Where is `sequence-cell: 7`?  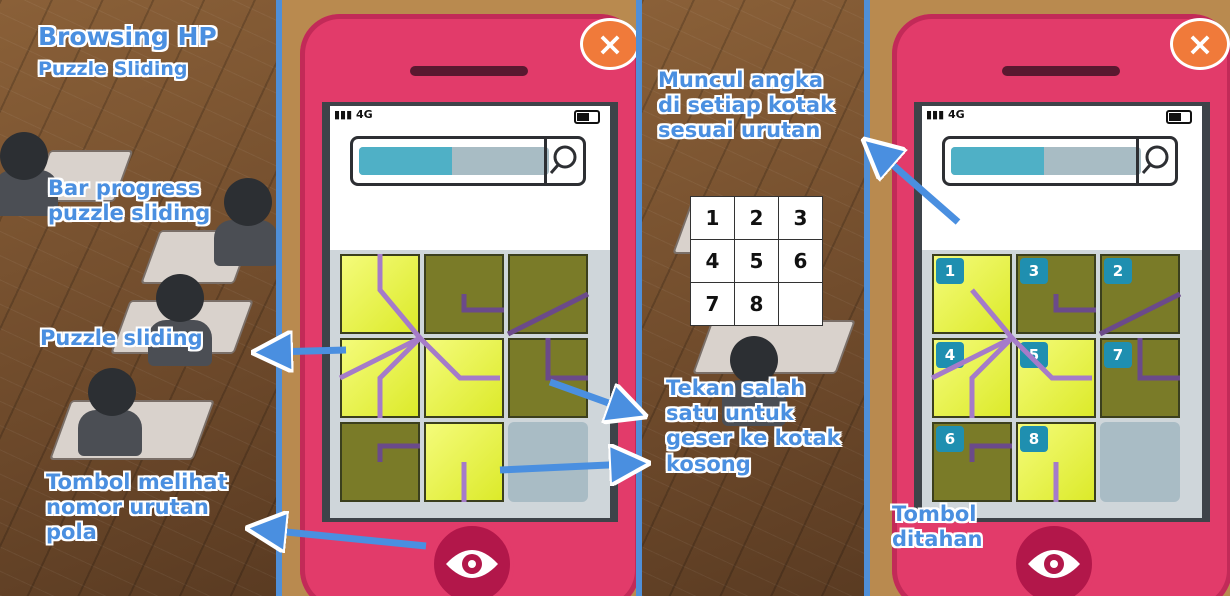 sequence-cell: 7 is located at coordinates (712, 304).